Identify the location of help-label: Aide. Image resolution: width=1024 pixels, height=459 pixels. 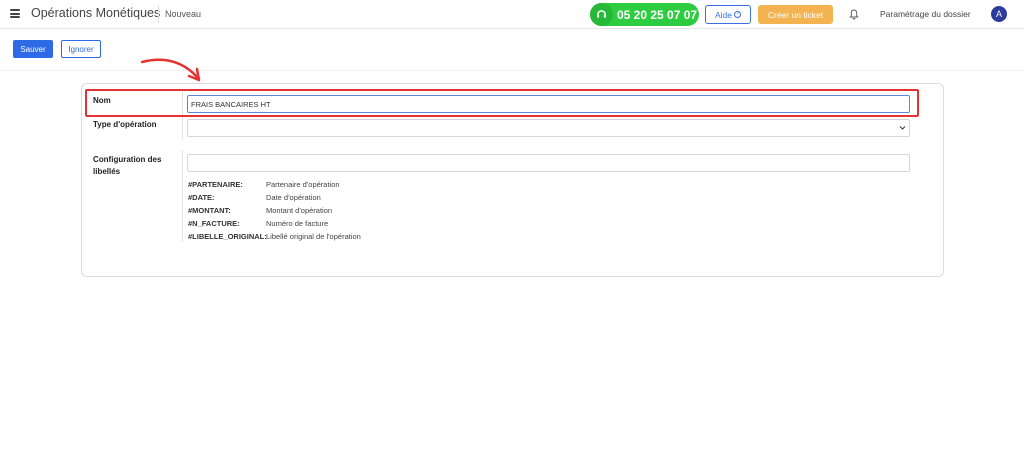
(723, 14).